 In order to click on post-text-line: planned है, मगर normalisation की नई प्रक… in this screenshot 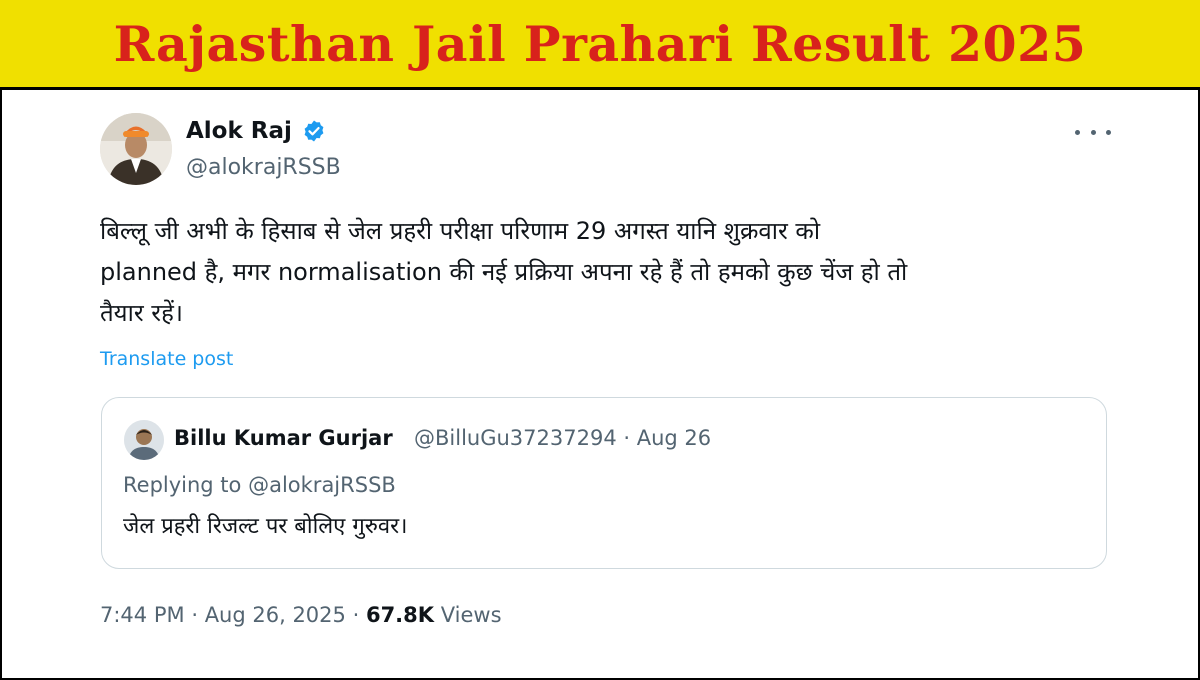, I will do `click(504, 272)`.